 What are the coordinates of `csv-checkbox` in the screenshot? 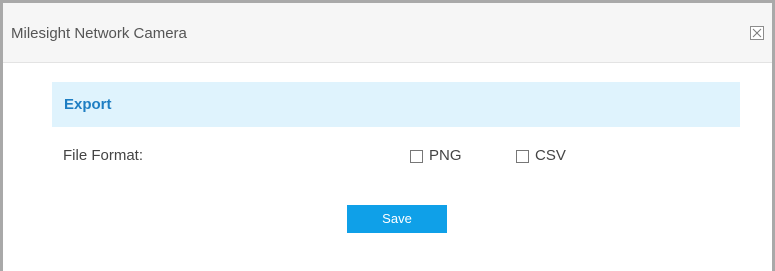 It's located at (522, 156).